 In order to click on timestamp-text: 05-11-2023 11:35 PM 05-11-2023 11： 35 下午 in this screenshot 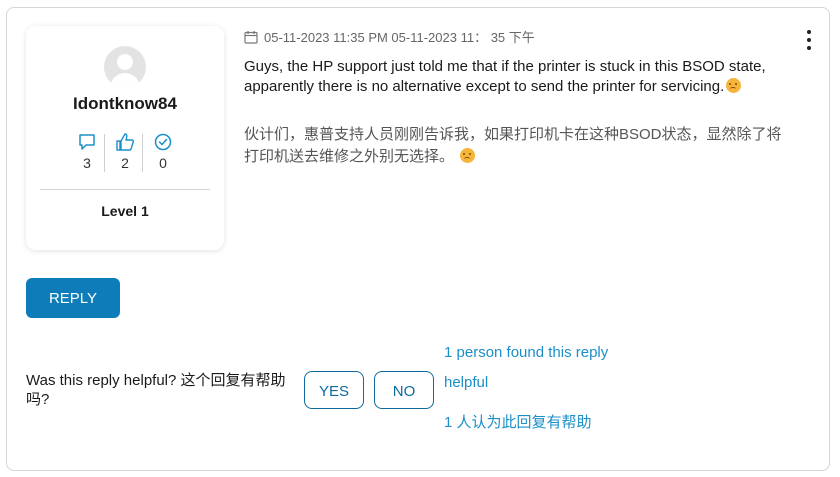, I will do `click(399, 37)`.